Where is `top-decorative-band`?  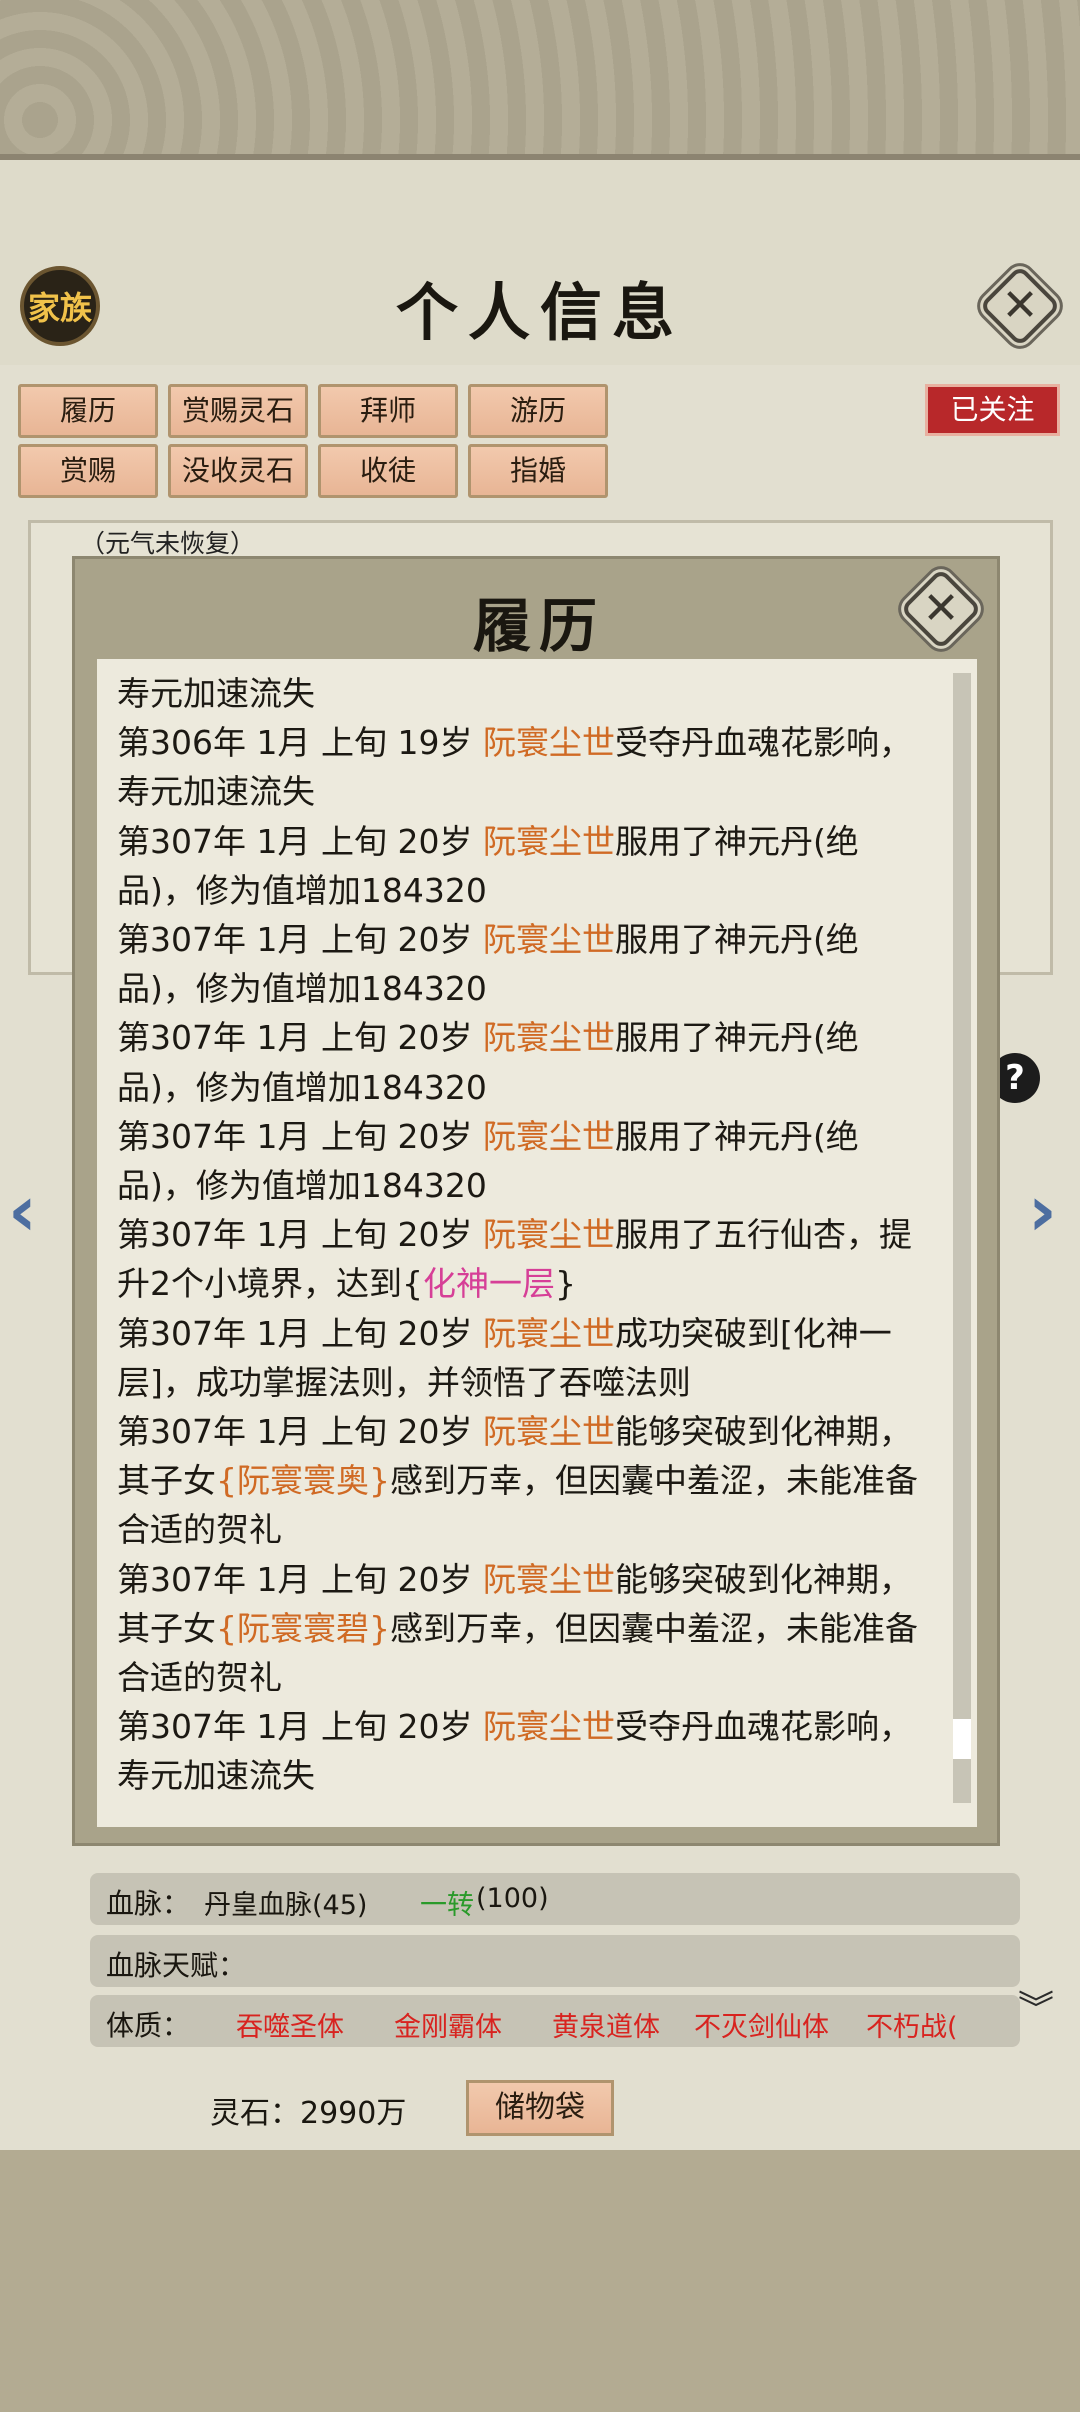
top-decorative-band is located at coordinates (540, 80).